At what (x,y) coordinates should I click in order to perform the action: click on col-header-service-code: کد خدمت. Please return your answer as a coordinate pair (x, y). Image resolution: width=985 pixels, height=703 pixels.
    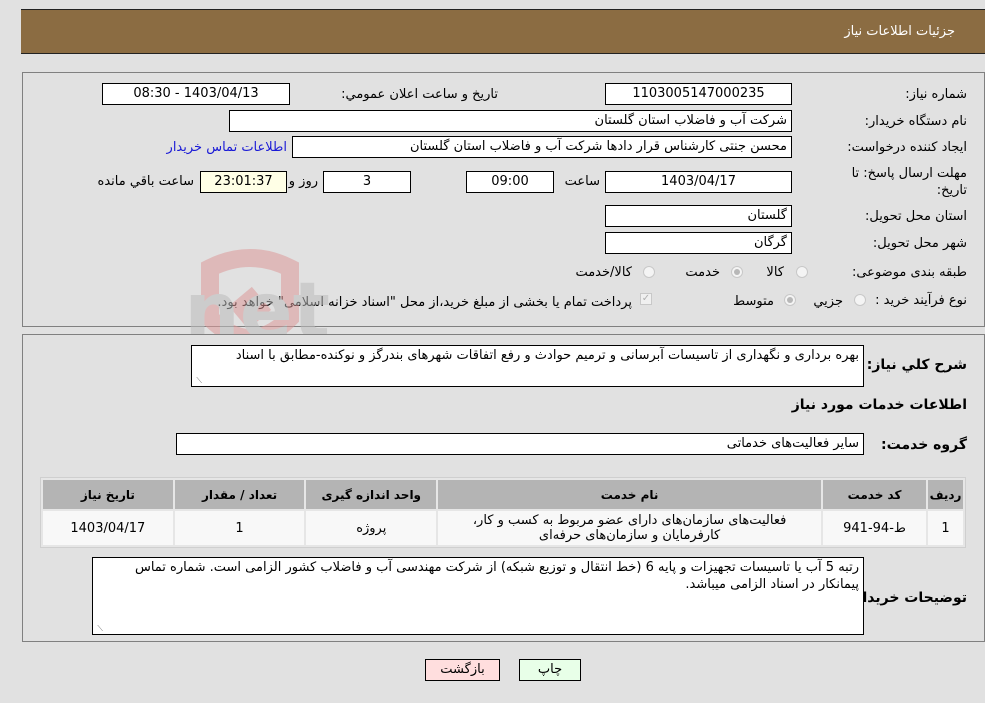
    Looking at the image, I should click on (874, 494).